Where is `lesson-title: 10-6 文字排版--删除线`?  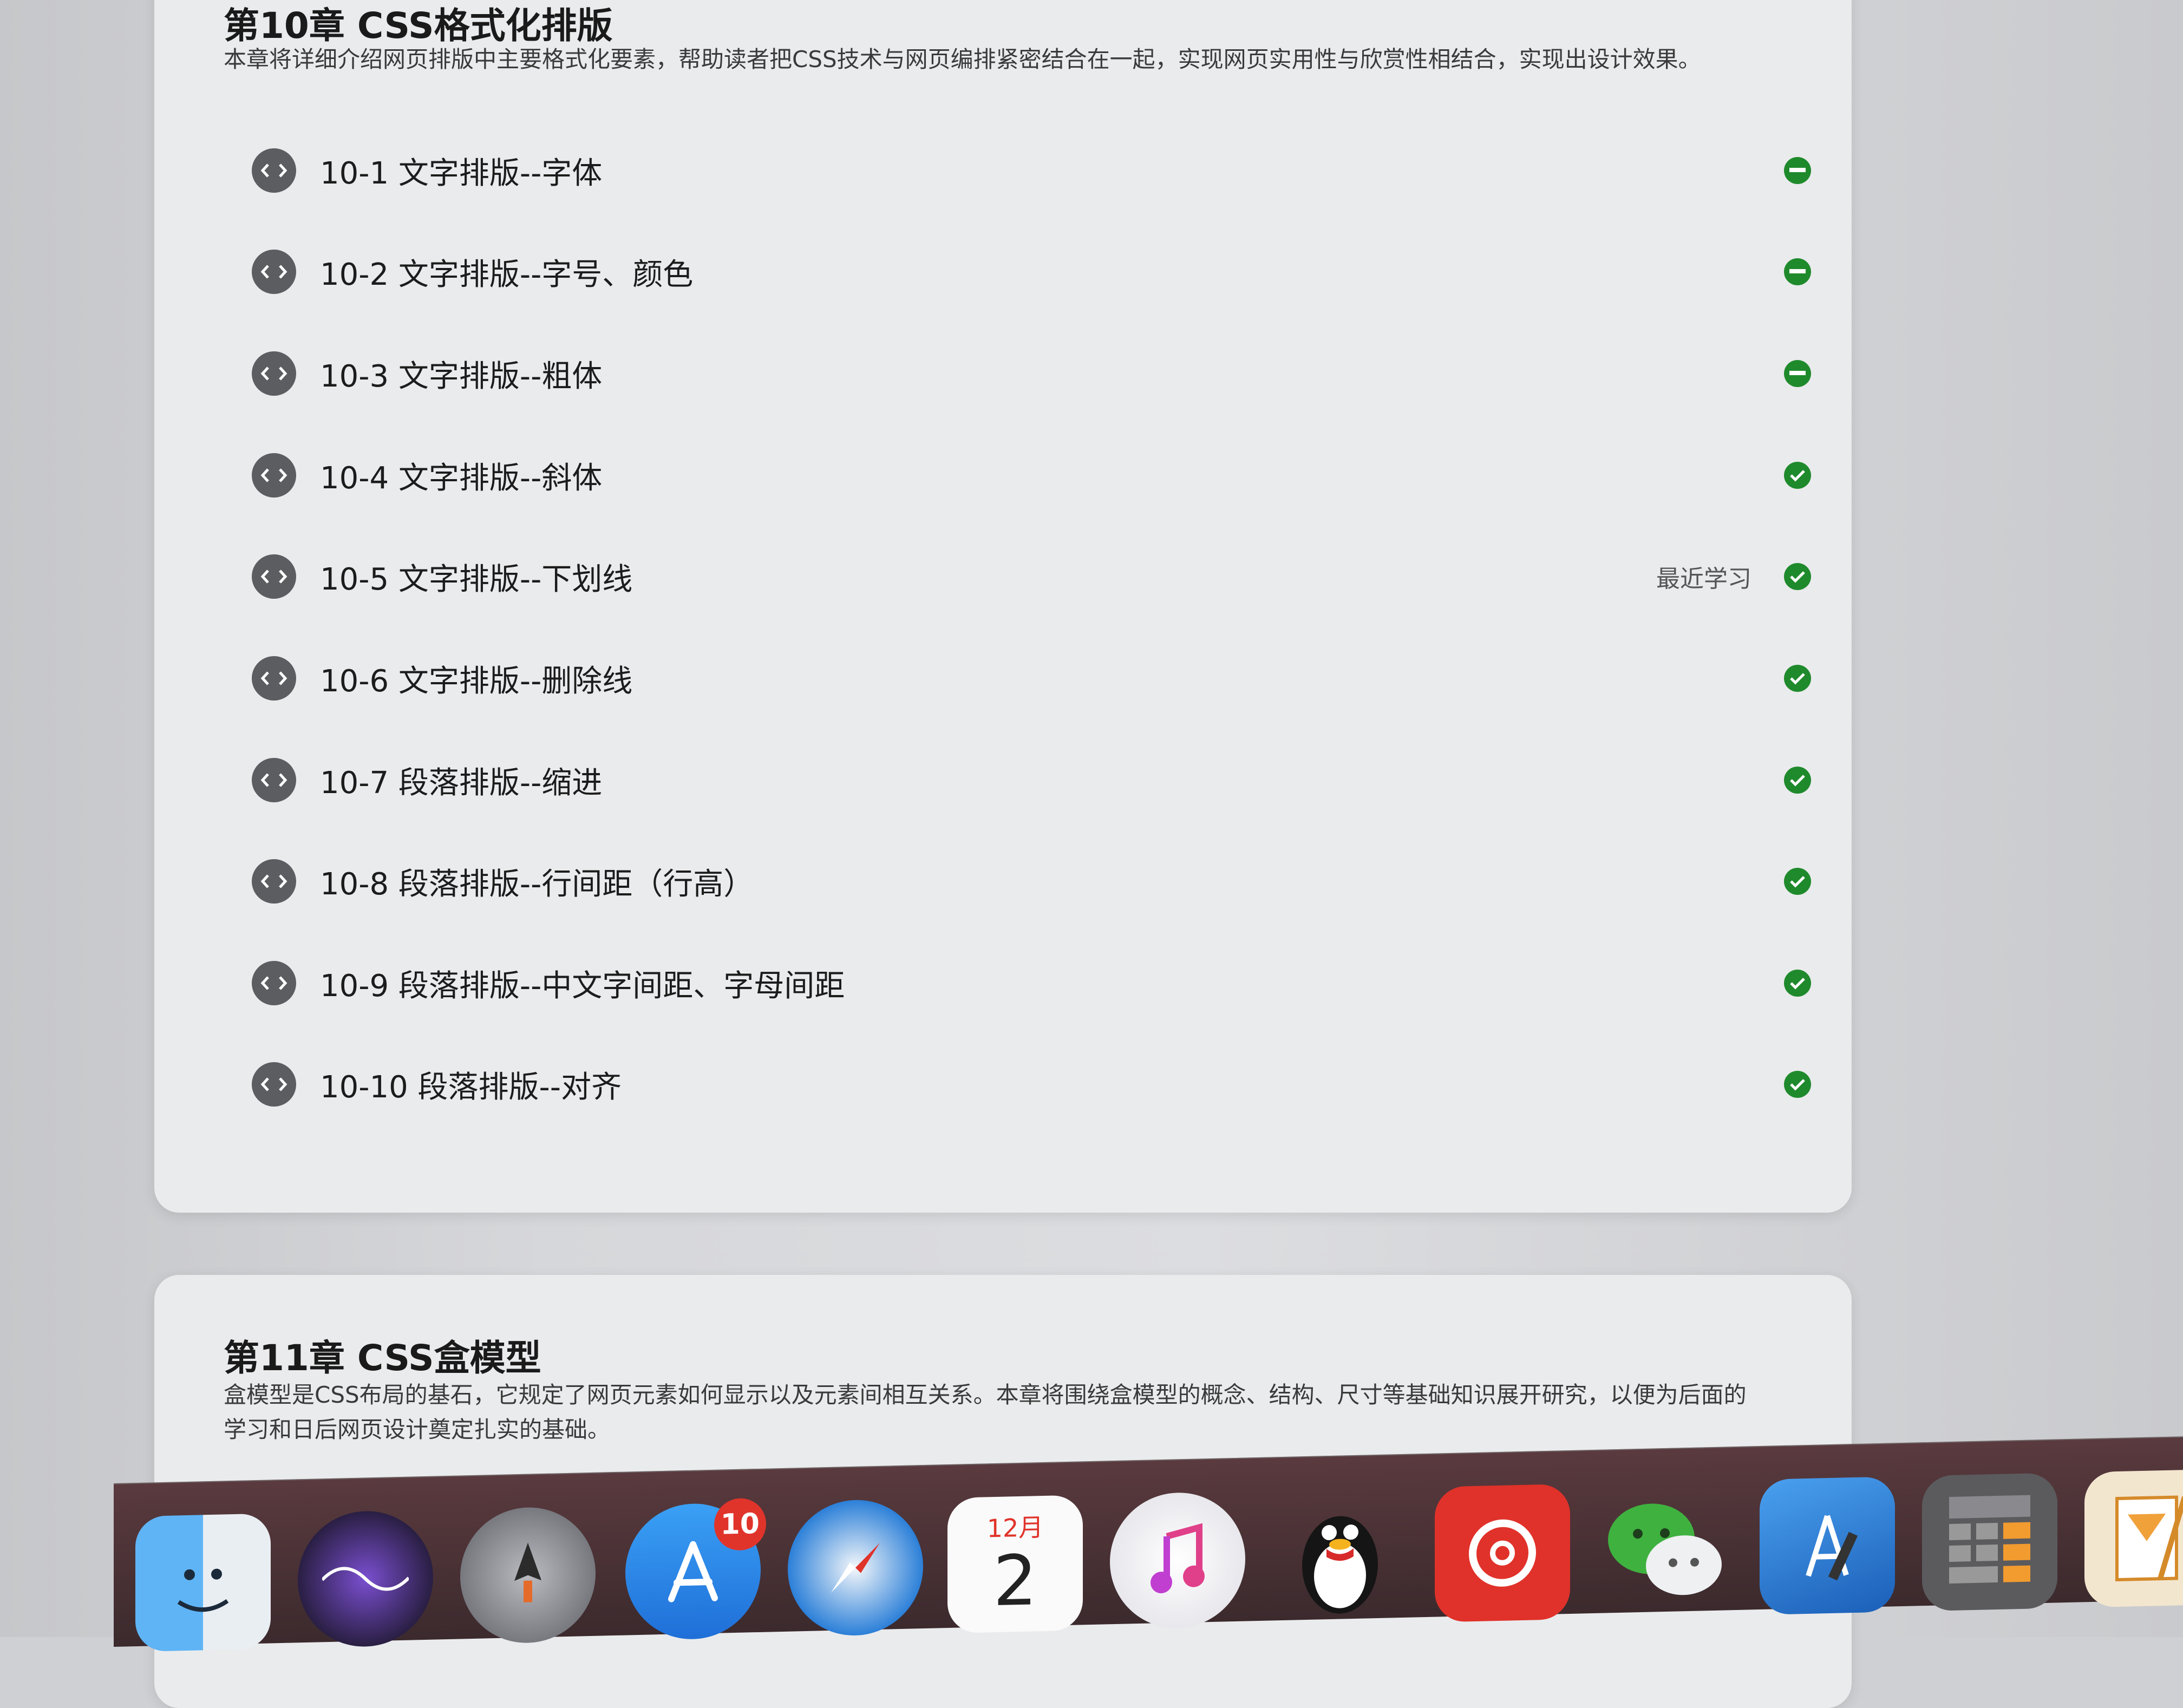 lesson-title: 10-6 文字排版--删除线 is located at coordinates (476, 681).